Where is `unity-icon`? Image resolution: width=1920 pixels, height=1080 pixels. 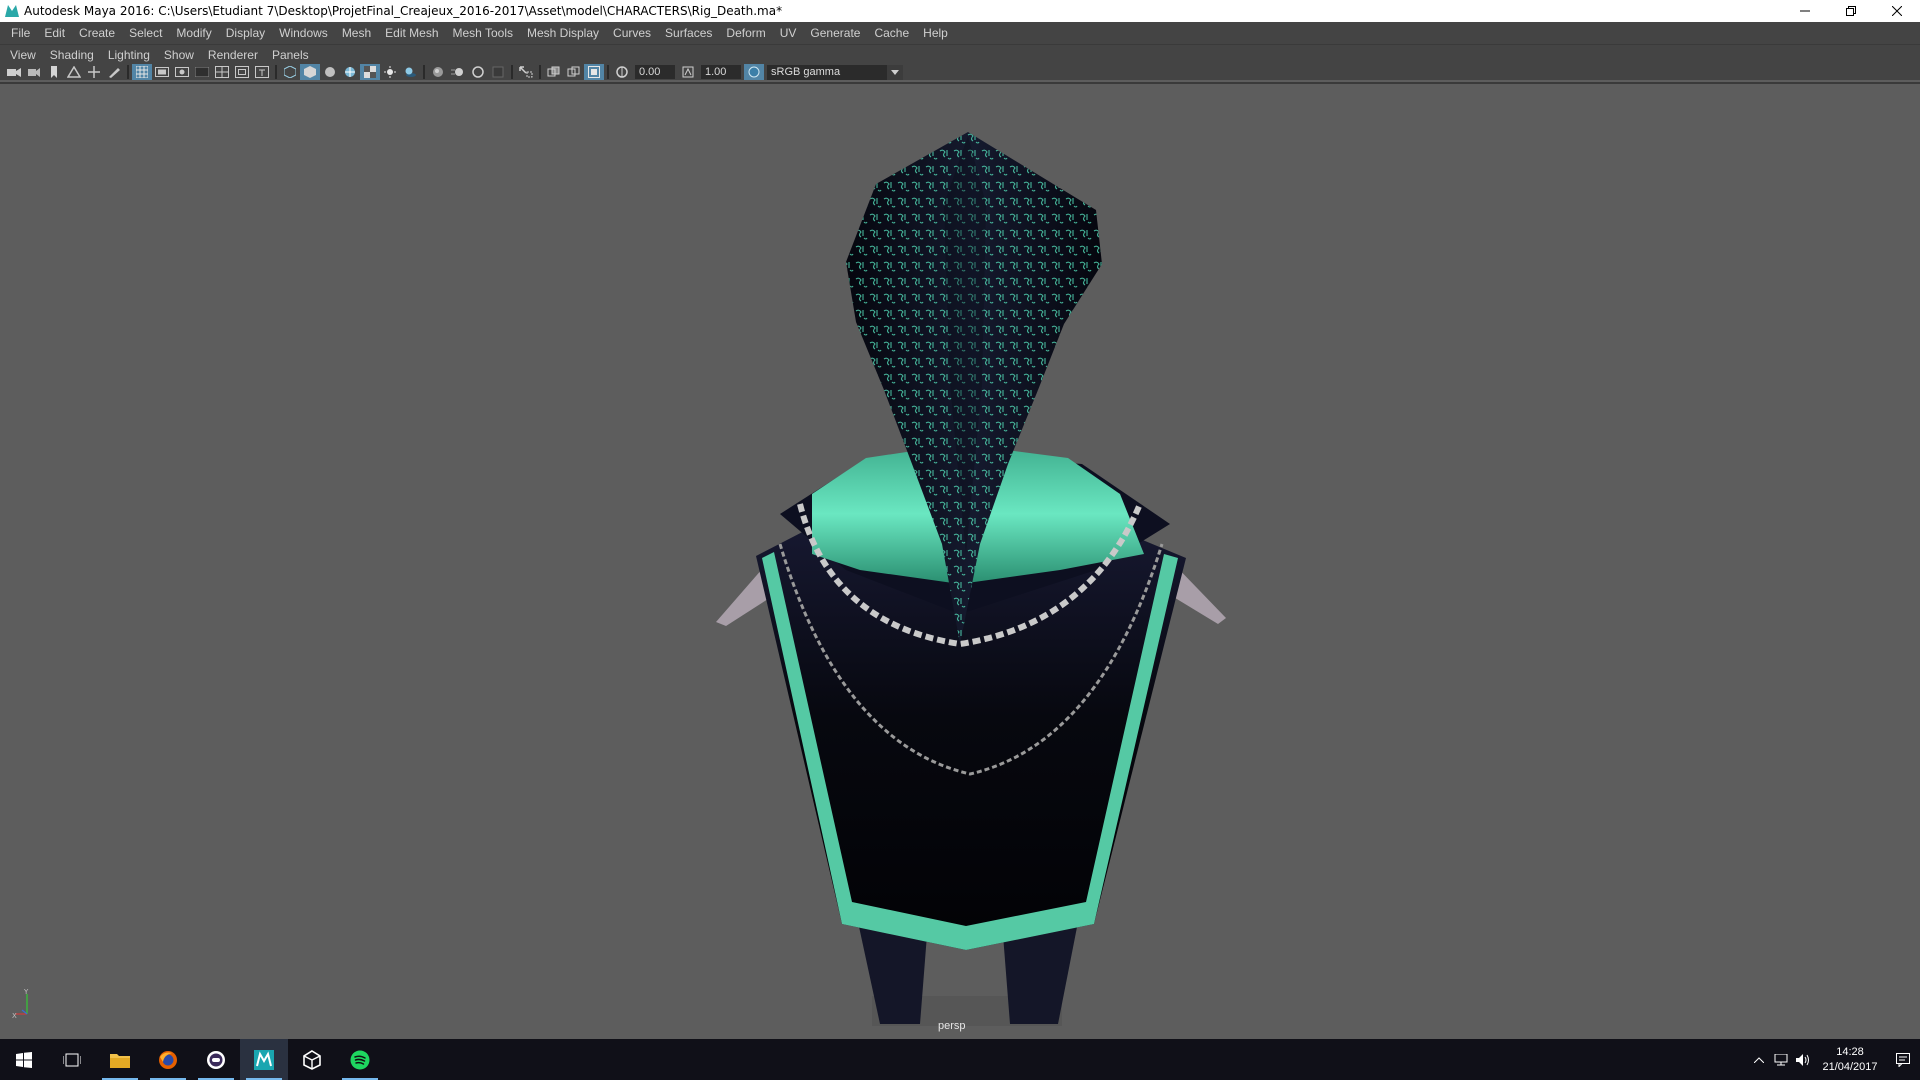
unity-icon is located at coordinates (312, 1059).